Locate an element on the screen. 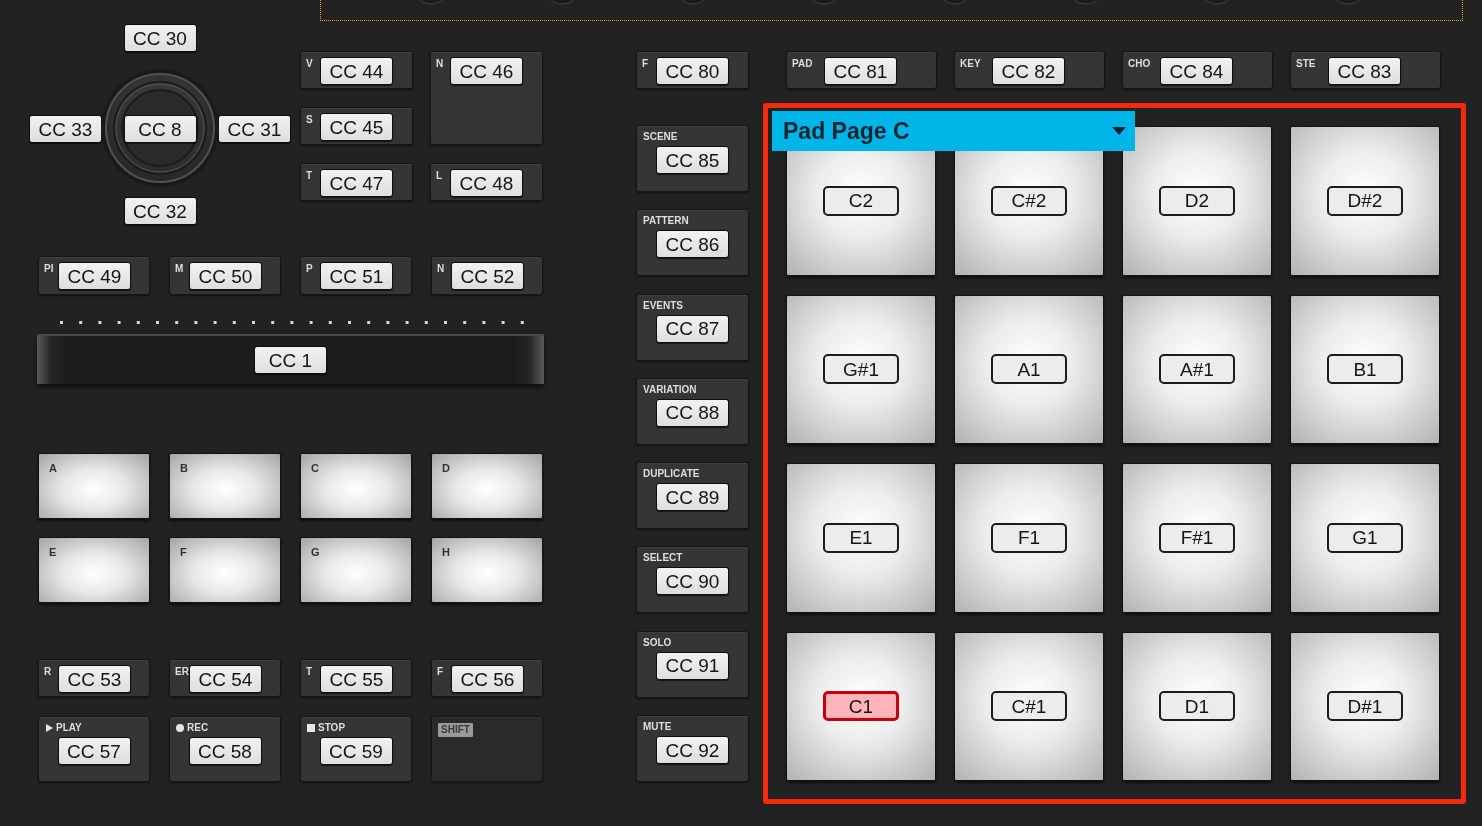 Image resolution: width=1482 pixels, height=826 pixels. controller-button: CHO CC 84 is located at coordinates (1197, 70).